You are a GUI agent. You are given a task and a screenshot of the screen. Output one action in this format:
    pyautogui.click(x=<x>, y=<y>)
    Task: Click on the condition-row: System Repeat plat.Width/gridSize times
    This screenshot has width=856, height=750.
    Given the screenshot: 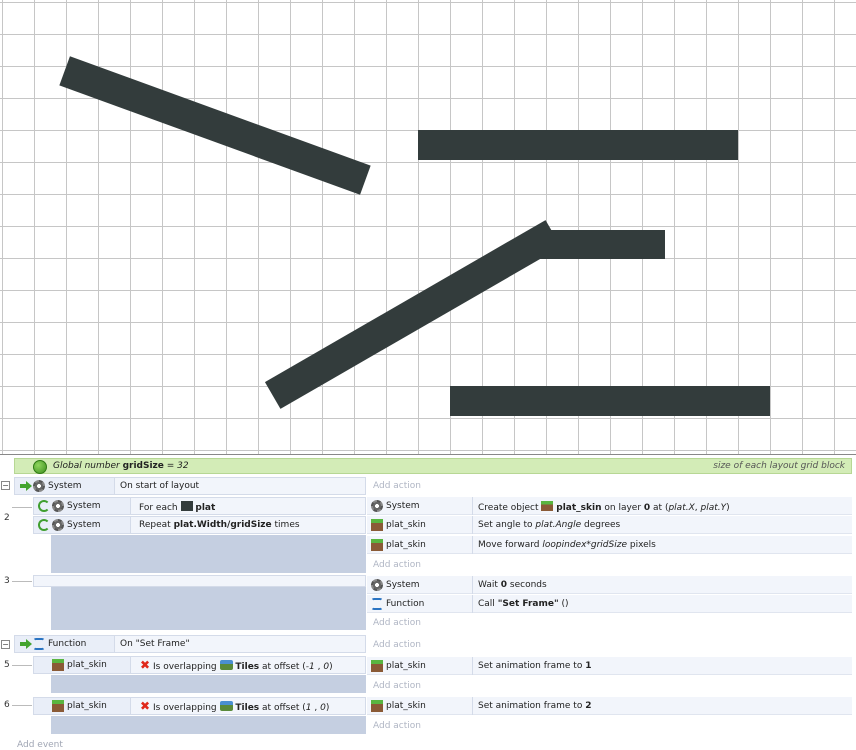 What is the action you would take?
    pyautogui.click(x=199, y=525)
    